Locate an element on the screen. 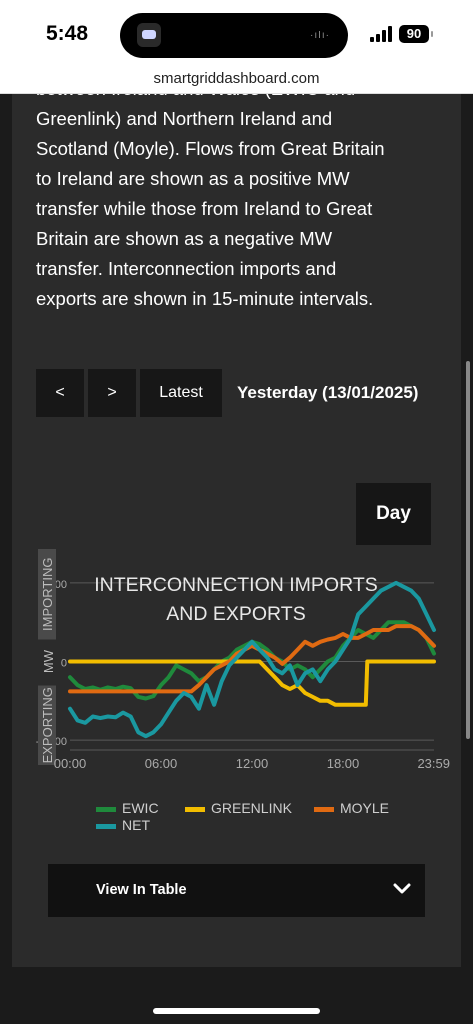 Image resolution: width=473 pixels, height=1024 pixels. description-line: between Ireland and Wales (EWIC and is located at coordinates (236, 99).